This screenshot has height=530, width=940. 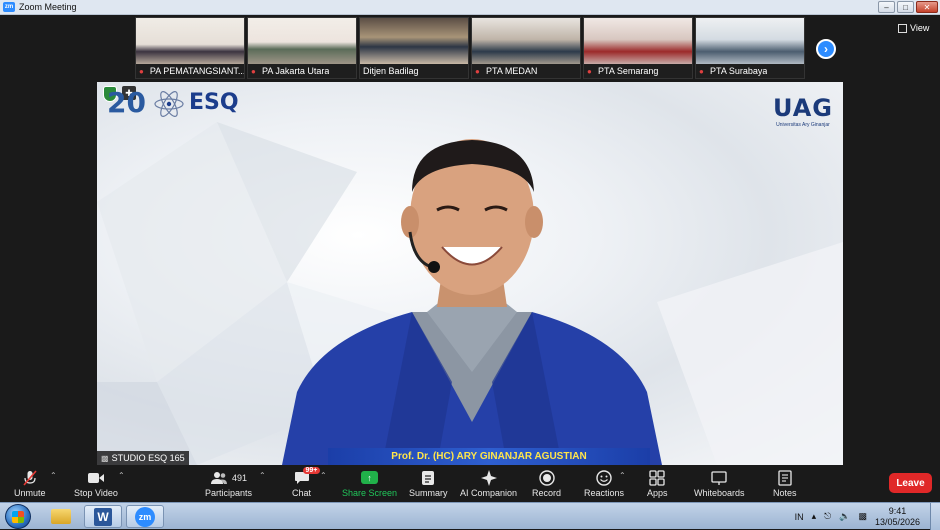 I want to click on leave-button: Leave, so click(x=910, y=483).